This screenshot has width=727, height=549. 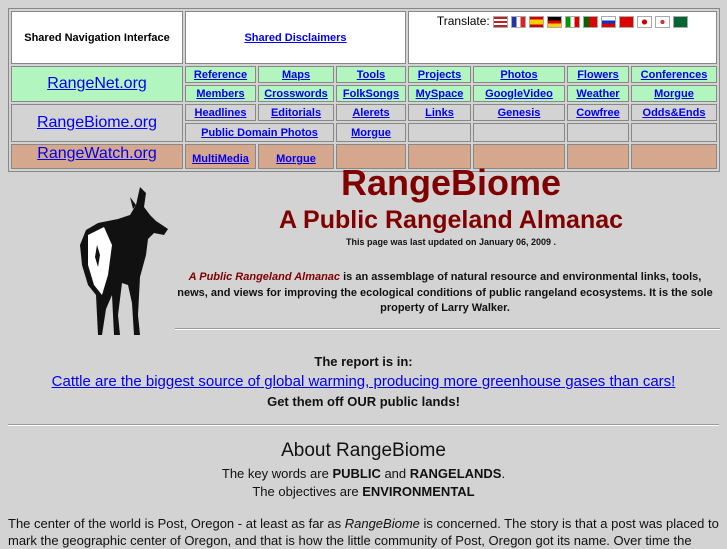 I want to click on nav-weather: Weather, so click(x=597, y=94).